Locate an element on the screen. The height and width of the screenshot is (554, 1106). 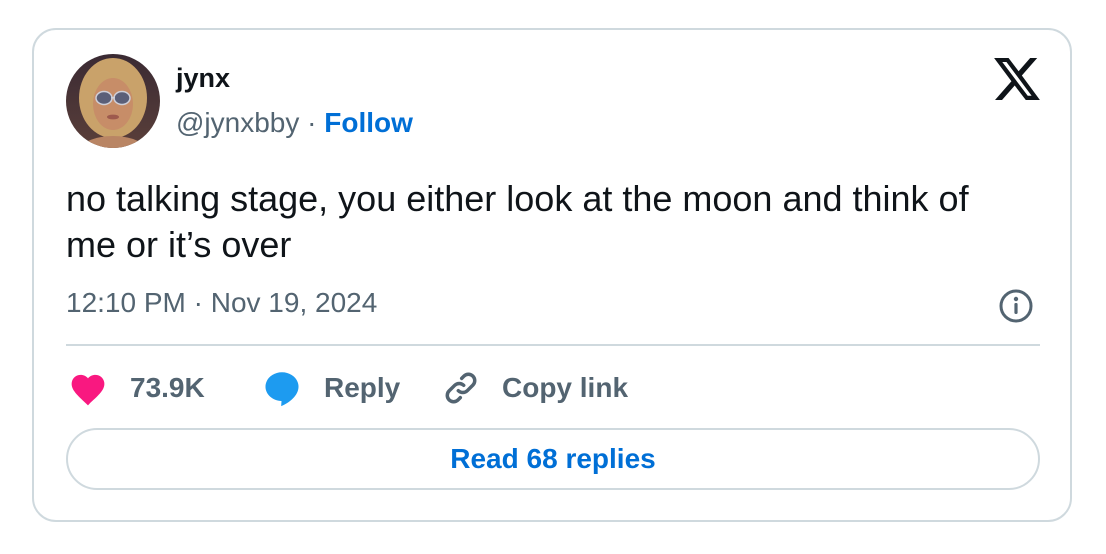
avatar is located at coordinates (113, 101).